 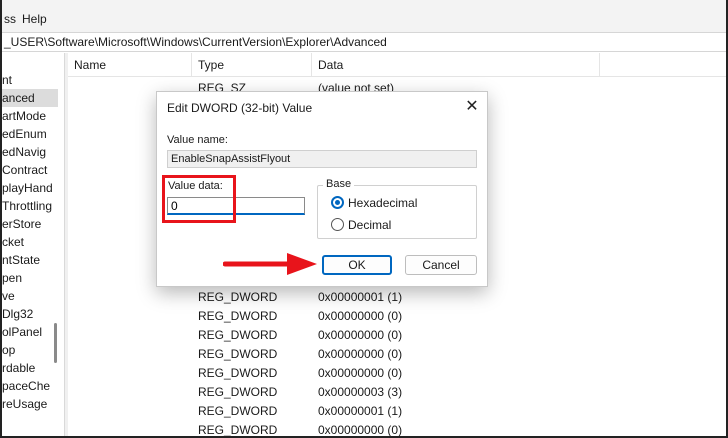 I want to click on decimal-radio, so click(x=337, y=224).